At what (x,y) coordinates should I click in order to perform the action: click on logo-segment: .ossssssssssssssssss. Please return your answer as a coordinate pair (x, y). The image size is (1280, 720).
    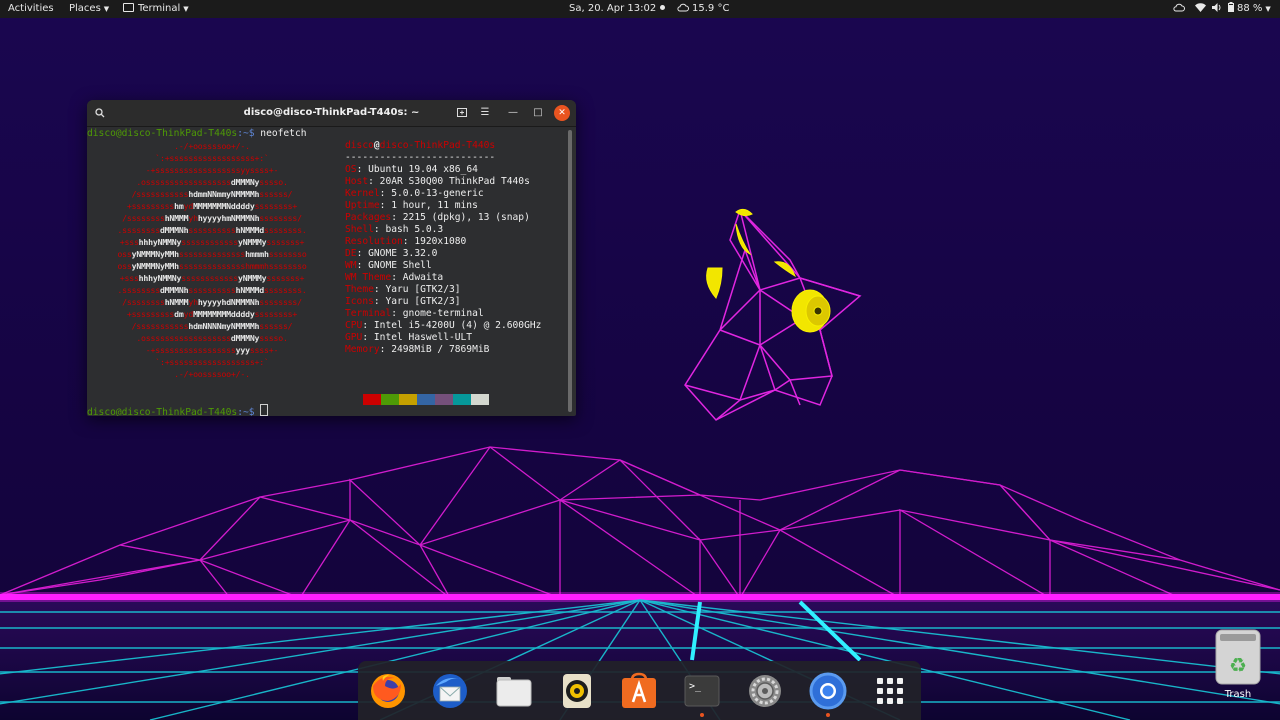
    Looking at the image, I should click on (183, 338).